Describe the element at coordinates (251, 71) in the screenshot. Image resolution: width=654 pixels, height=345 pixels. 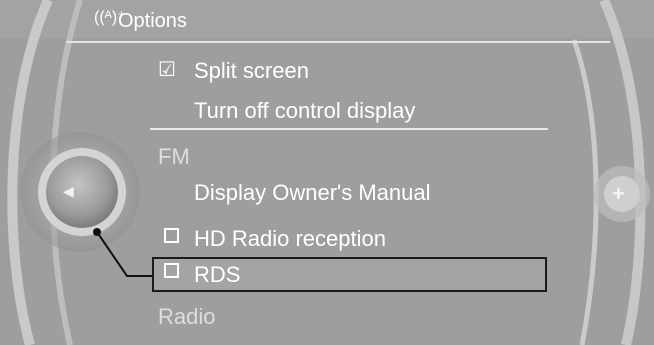
I see `split-screen-label: Split screen` at that location.